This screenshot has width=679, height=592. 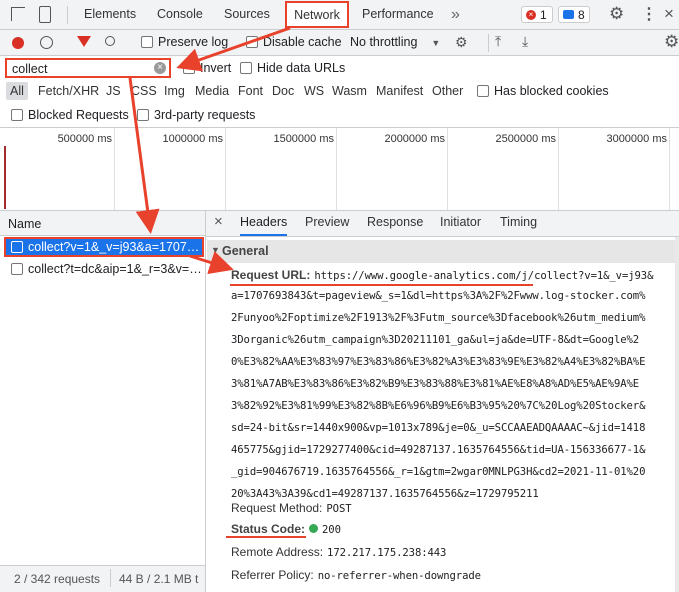 What do you see at coordinates (245, 251) in the screenshot?
I see `general-title: General` at bounding box center [245, 251].